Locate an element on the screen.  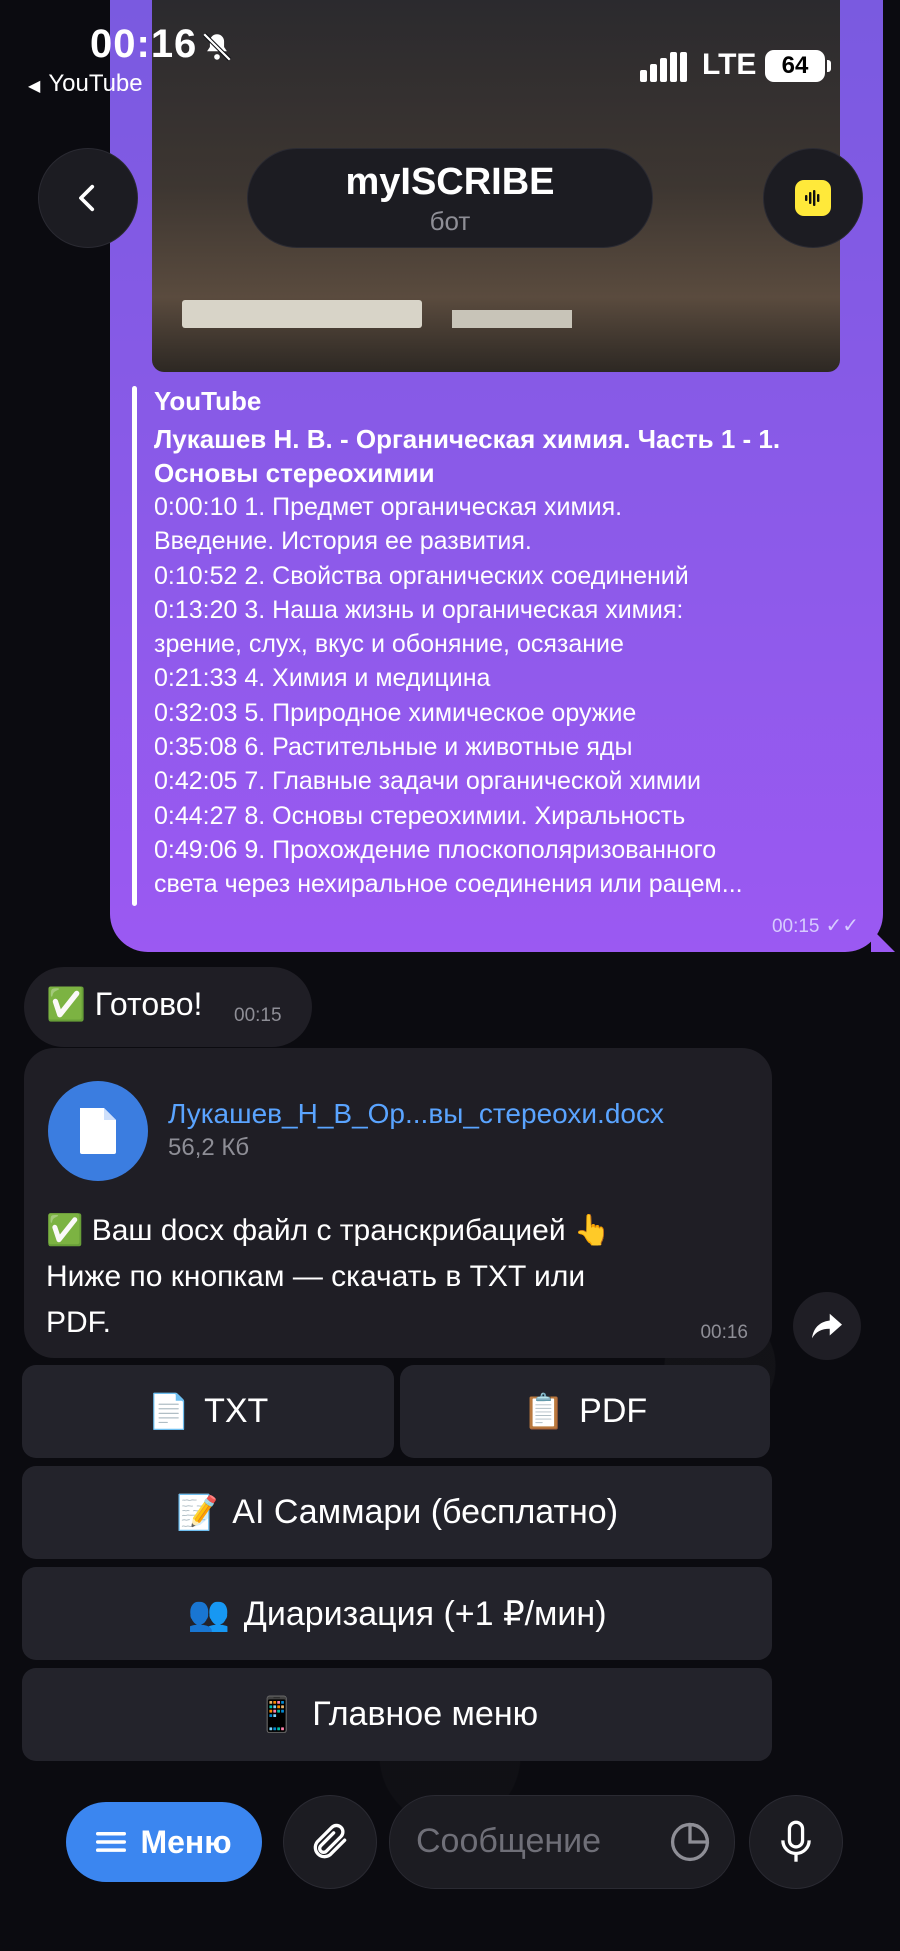
ai-summary-button: 📝 AI Саммари (бесплатно) is located at coordinates (397, 1512).